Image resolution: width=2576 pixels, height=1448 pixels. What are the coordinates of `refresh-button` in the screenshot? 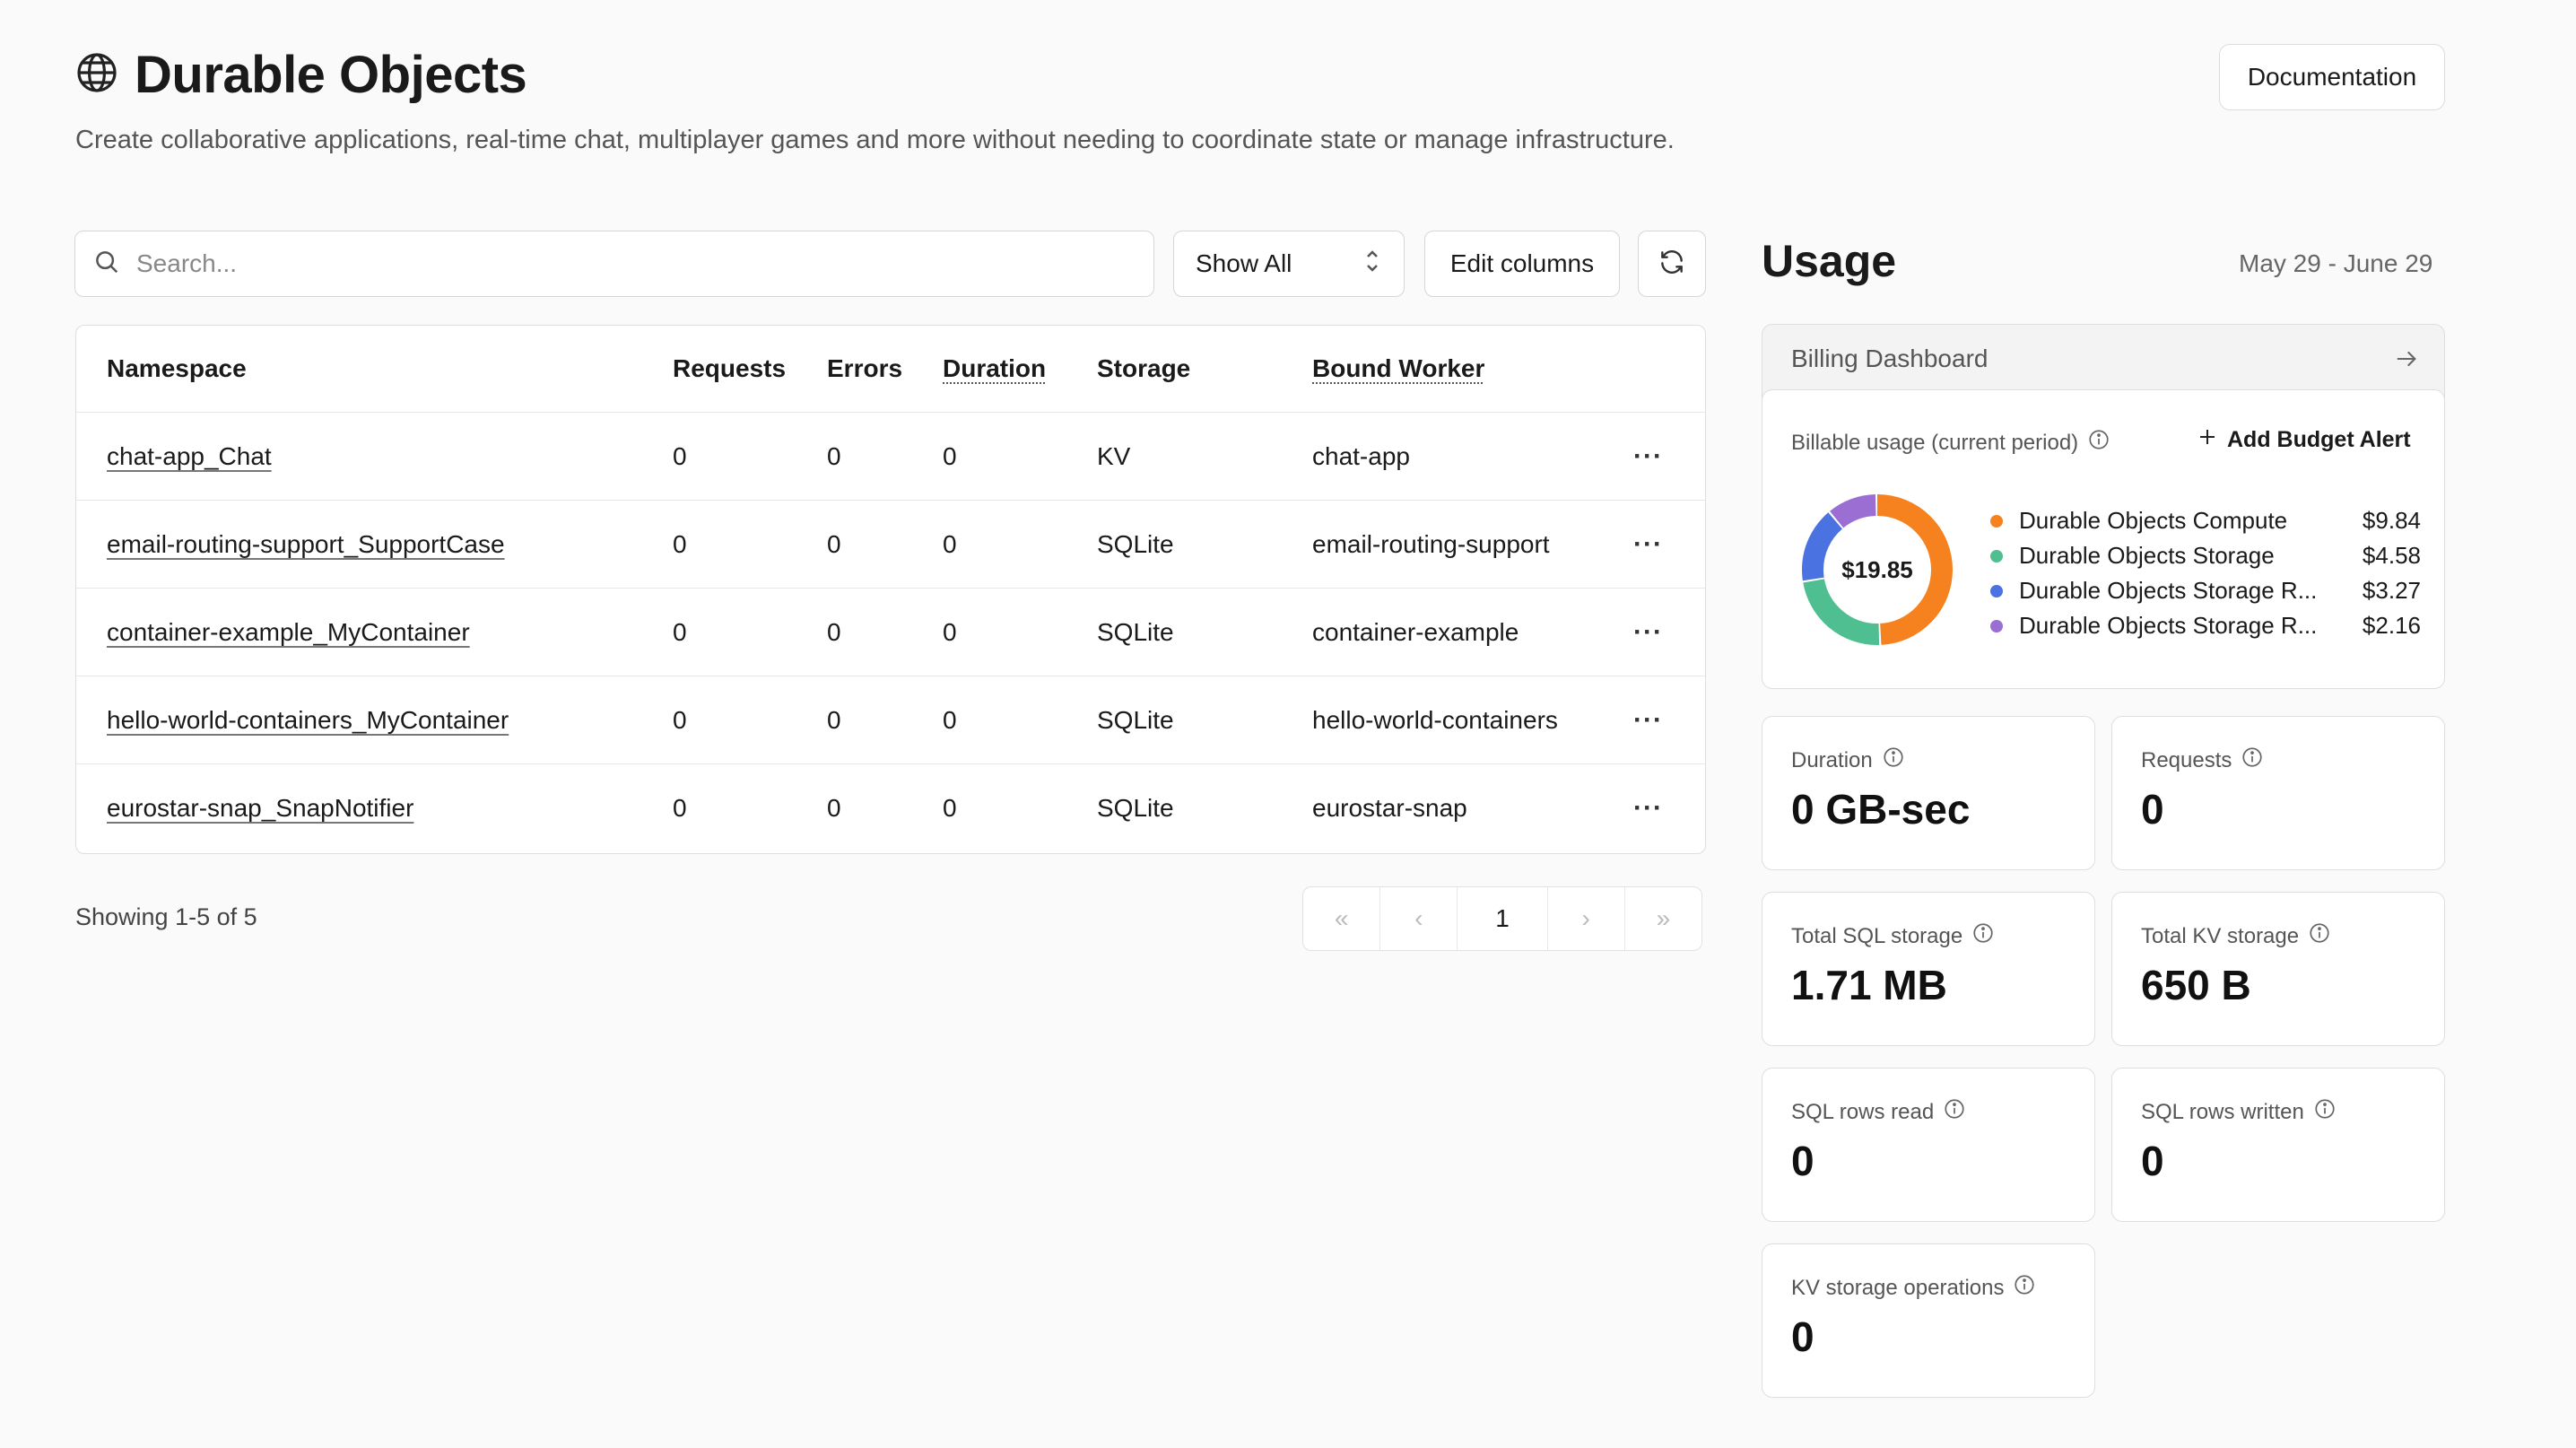 It's located at (1672, 264).